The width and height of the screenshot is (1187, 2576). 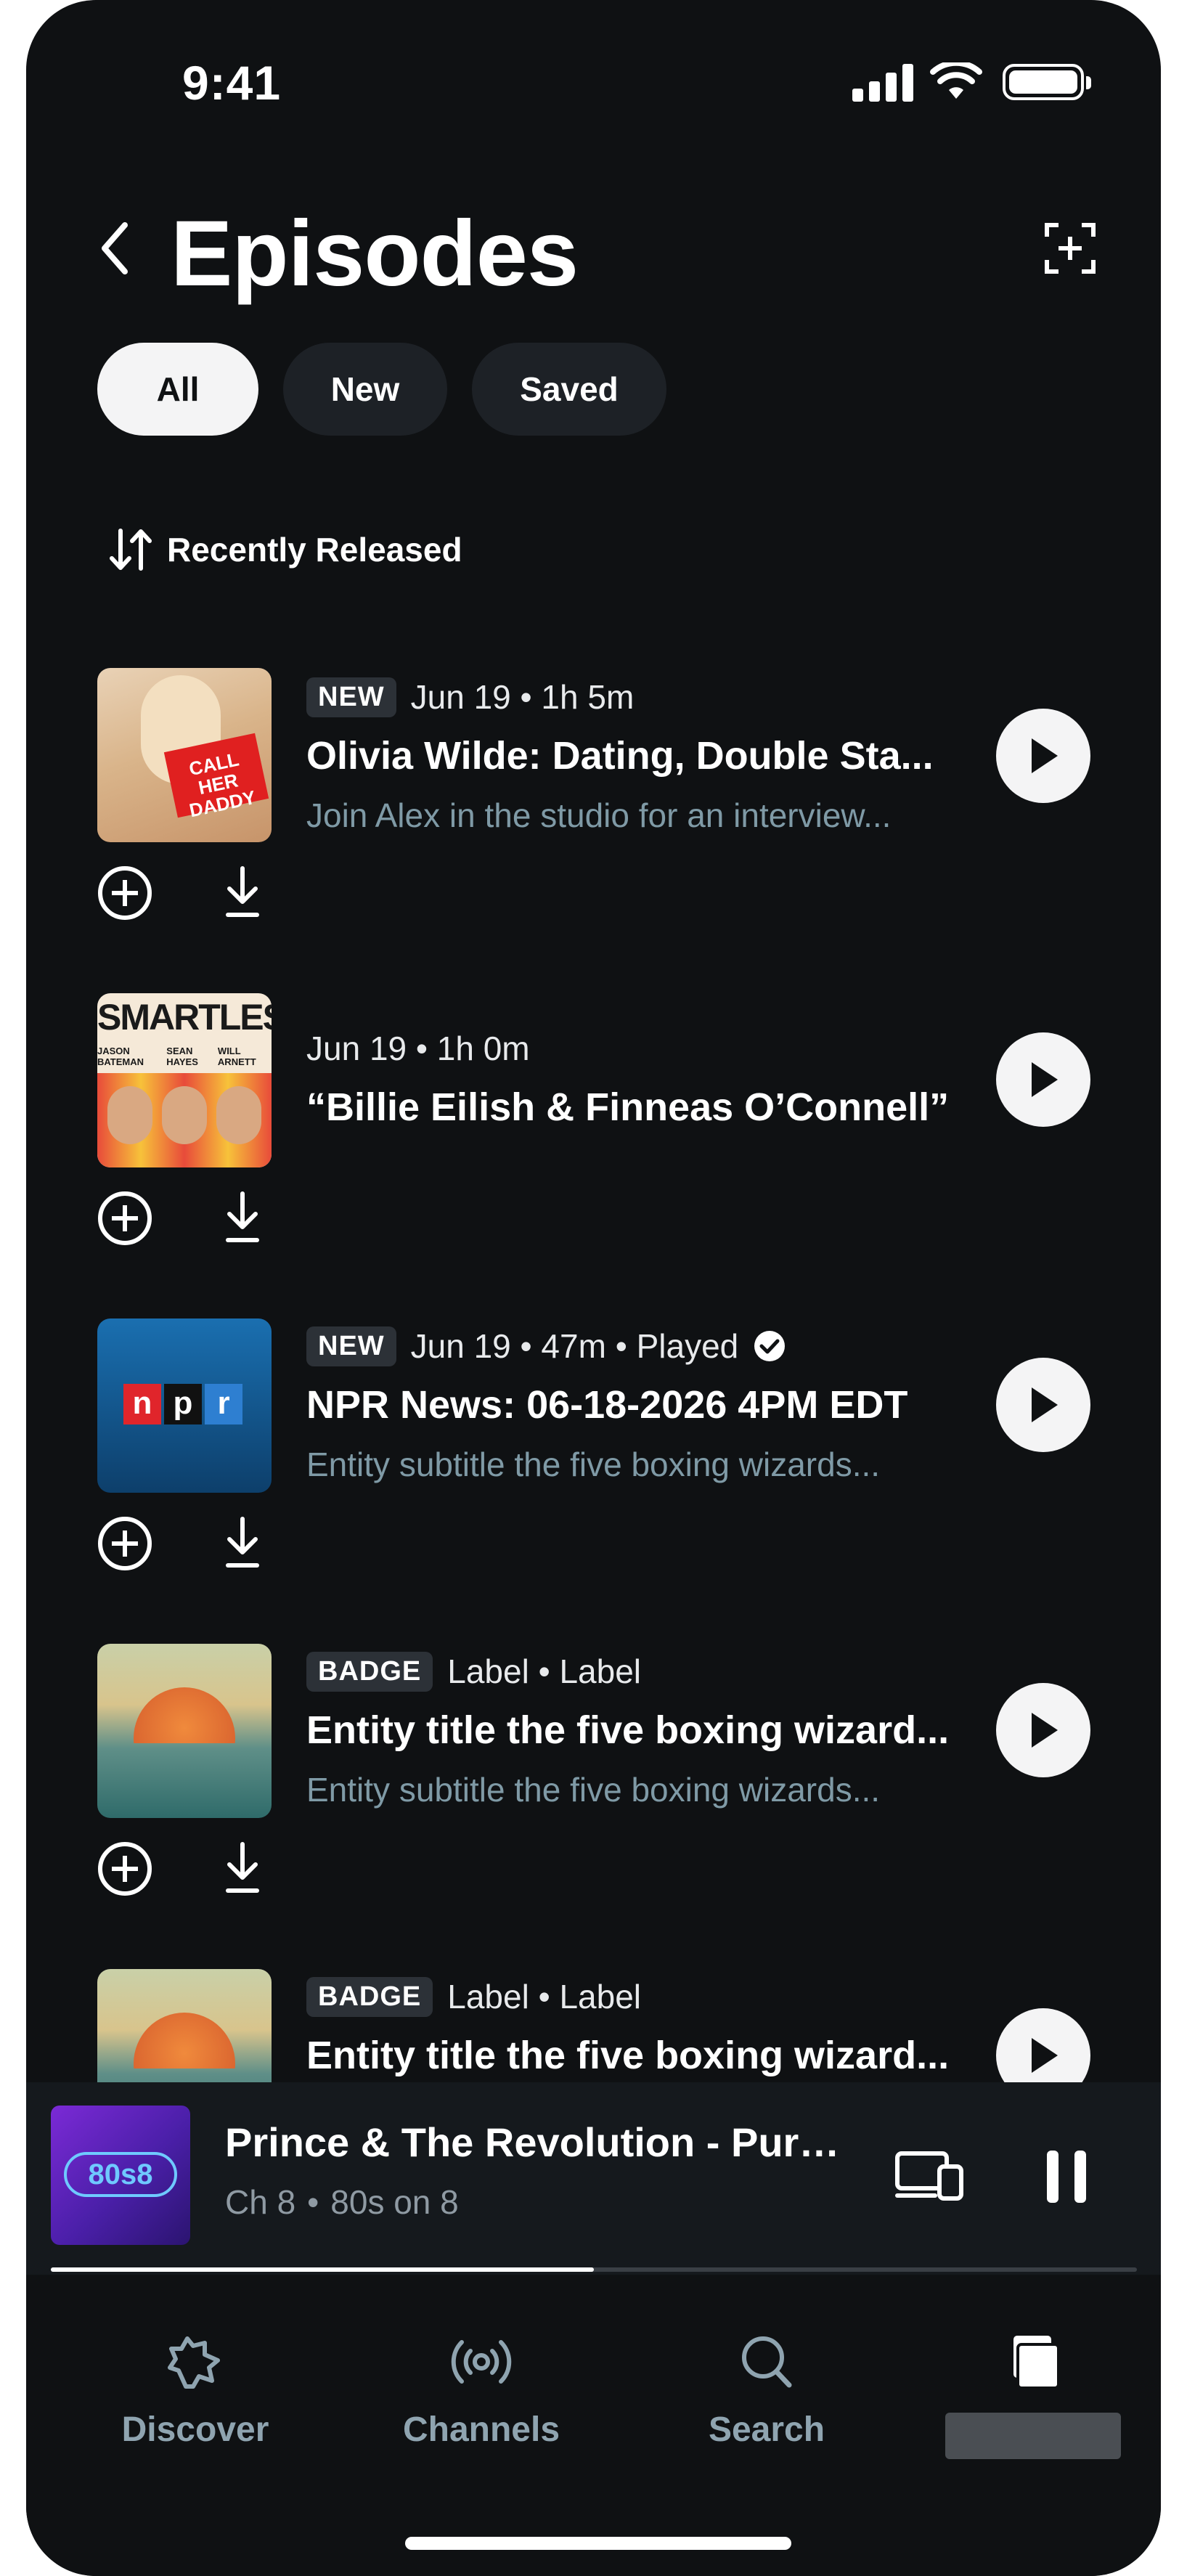 What do you see at coordinates (223, 1404) in the screenshot?
I see `artwork-text: r` at bounding box center [223, 1404].